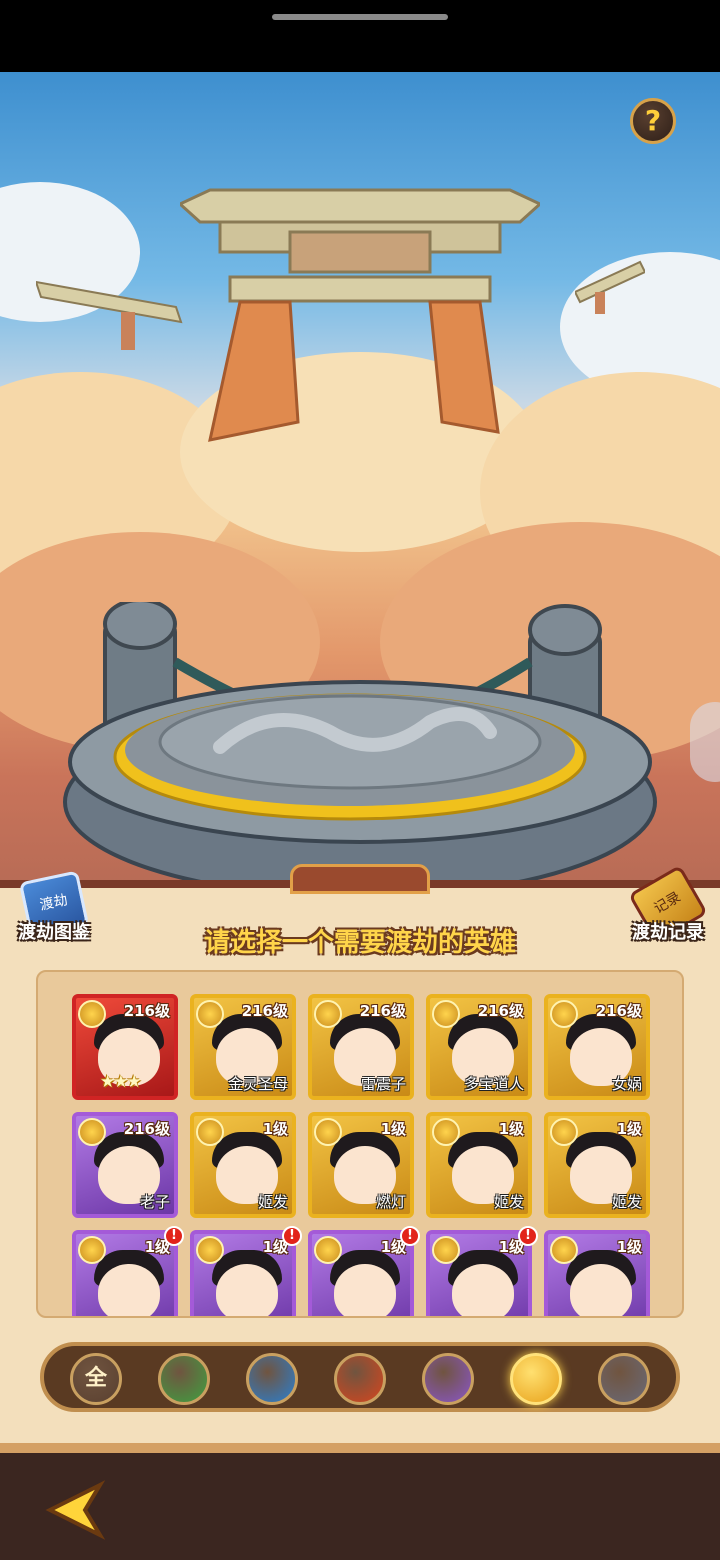 Image resolution: width=720 pixels, height=1560 pixels. Describe the element at coordinates (653, 121) in the screenshot. I see `help-button: ?` at that location.